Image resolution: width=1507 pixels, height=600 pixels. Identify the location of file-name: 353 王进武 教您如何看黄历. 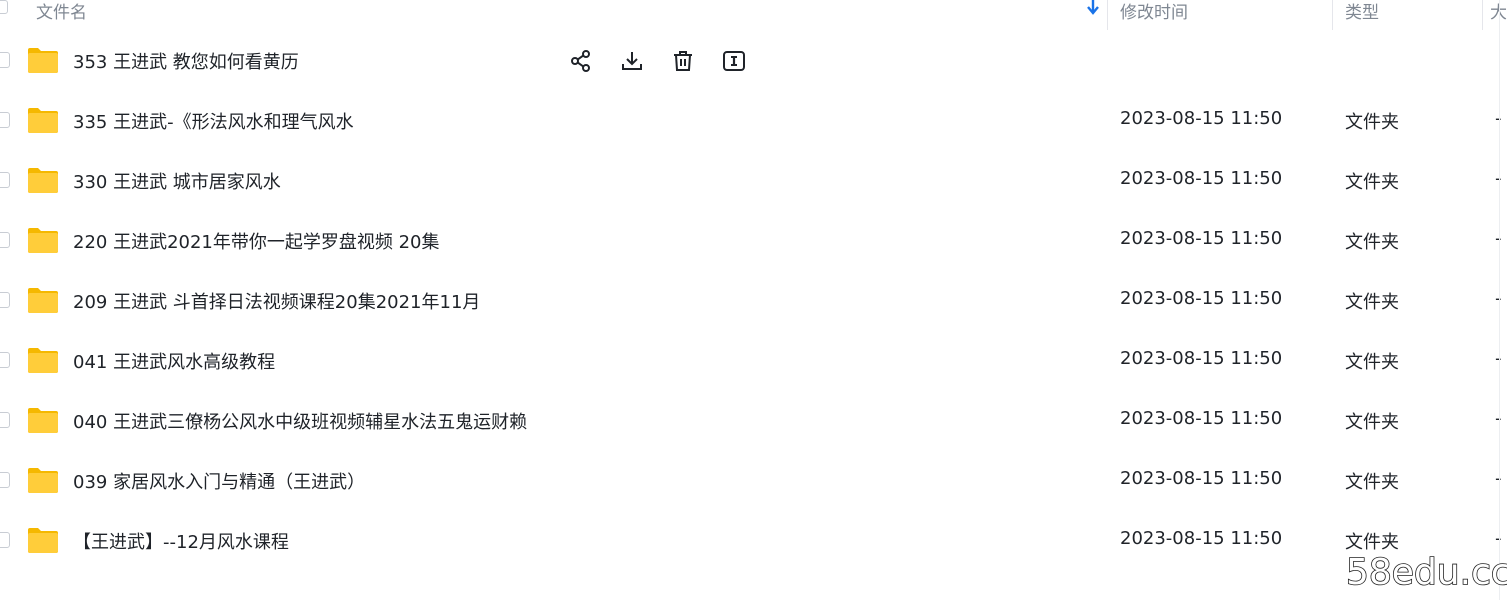
(186, 61).